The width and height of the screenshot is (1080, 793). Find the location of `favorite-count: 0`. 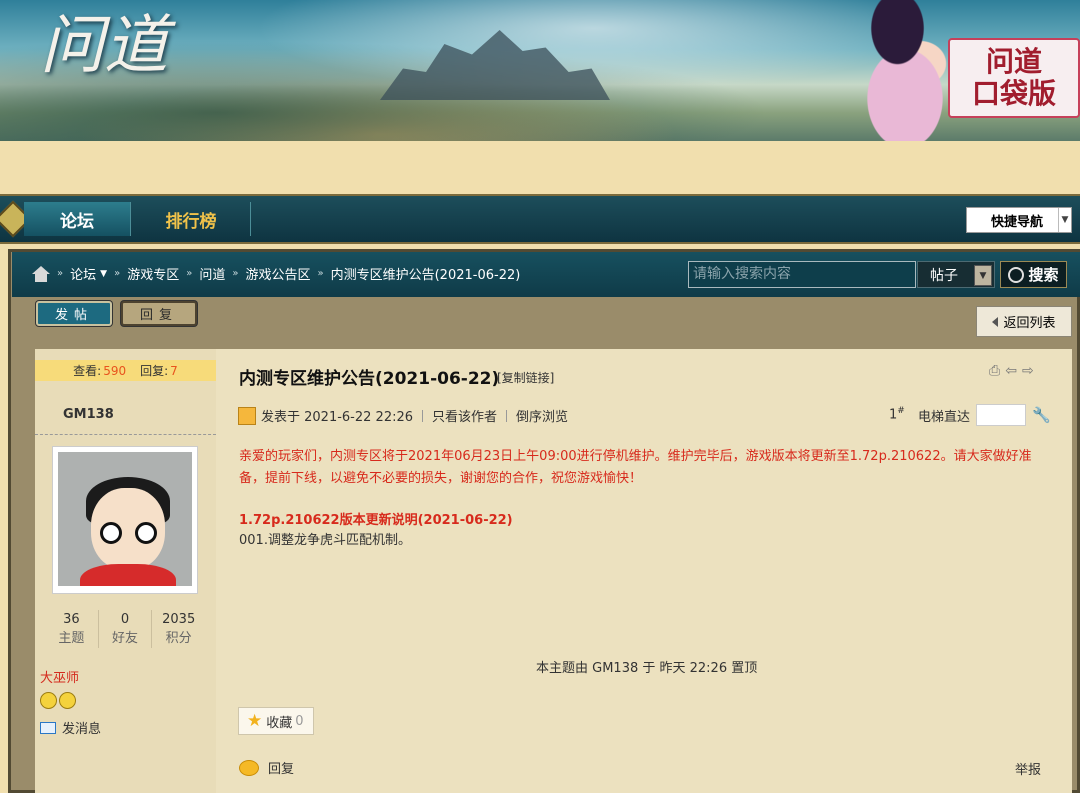

favorite-count: 0 is located at coordinates (299, 721).